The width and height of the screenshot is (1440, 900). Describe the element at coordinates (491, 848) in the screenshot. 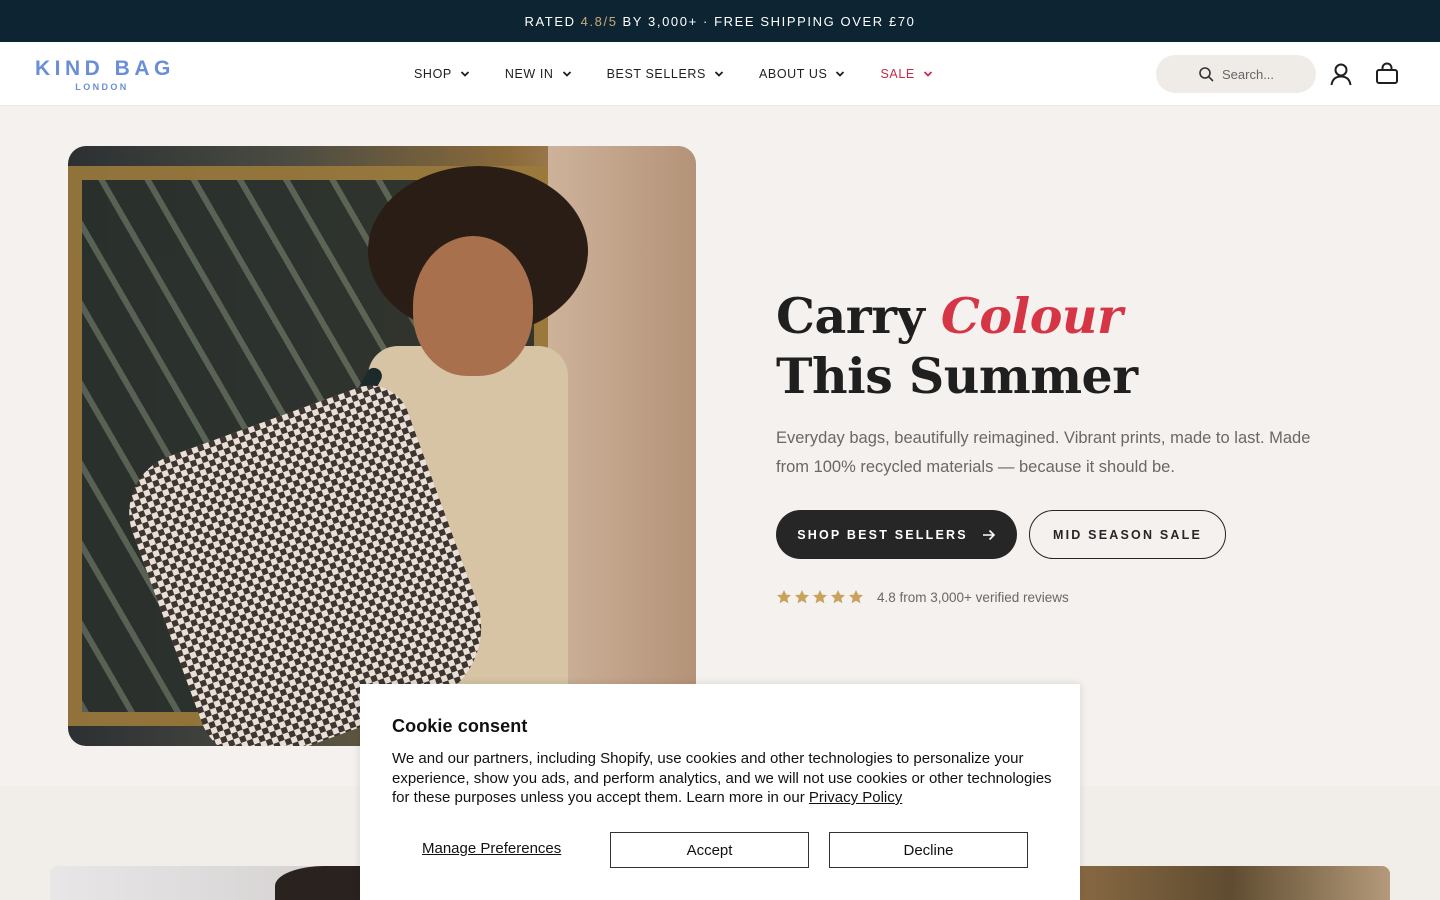

I see `manage-preferences-link: Manage Preferences` at that location.